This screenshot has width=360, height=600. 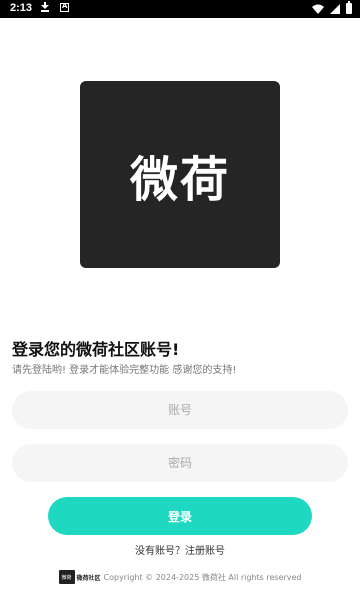 What do you see at coordinates (96, 349) in the screenshot?
I see `page-title: 登录您的微荷社区账号!` at bounding box center [96, 349].